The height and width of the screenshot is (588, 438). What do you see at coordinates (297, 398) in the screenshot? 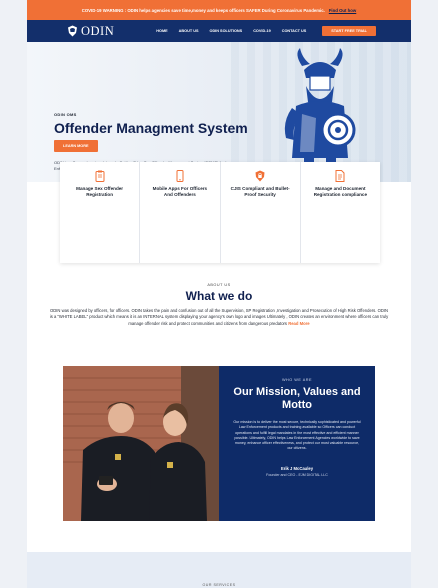
I see `mission-title: Our Mission, Values and Motto` at bounding box center [297, 398].